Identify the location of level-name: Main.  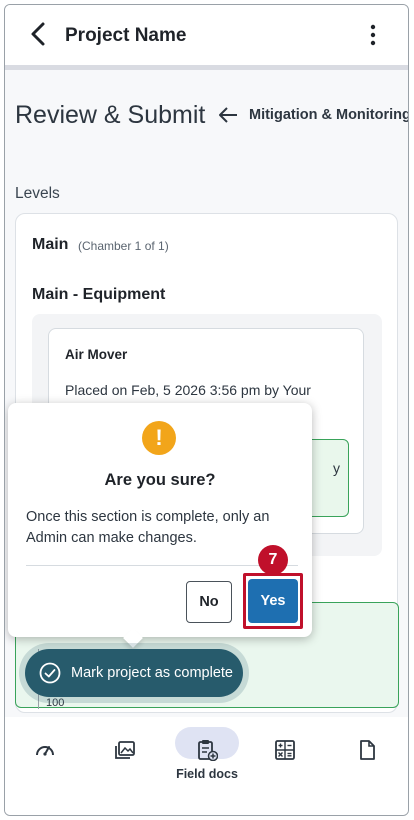
(50, 244).